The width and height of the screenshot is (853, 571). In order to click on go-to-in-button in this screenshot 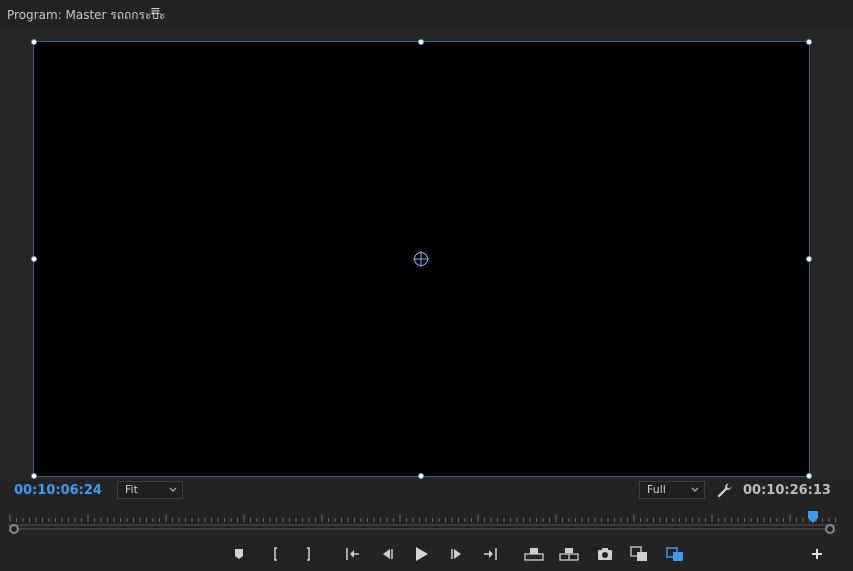, I will do `click(352, 554)`.